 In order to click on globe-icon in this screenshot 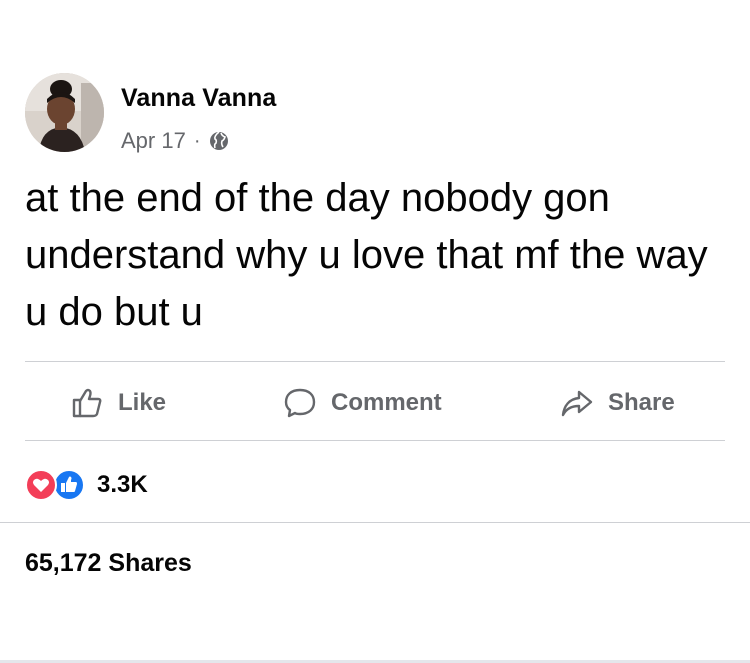, I will do `click(219, 141)`.